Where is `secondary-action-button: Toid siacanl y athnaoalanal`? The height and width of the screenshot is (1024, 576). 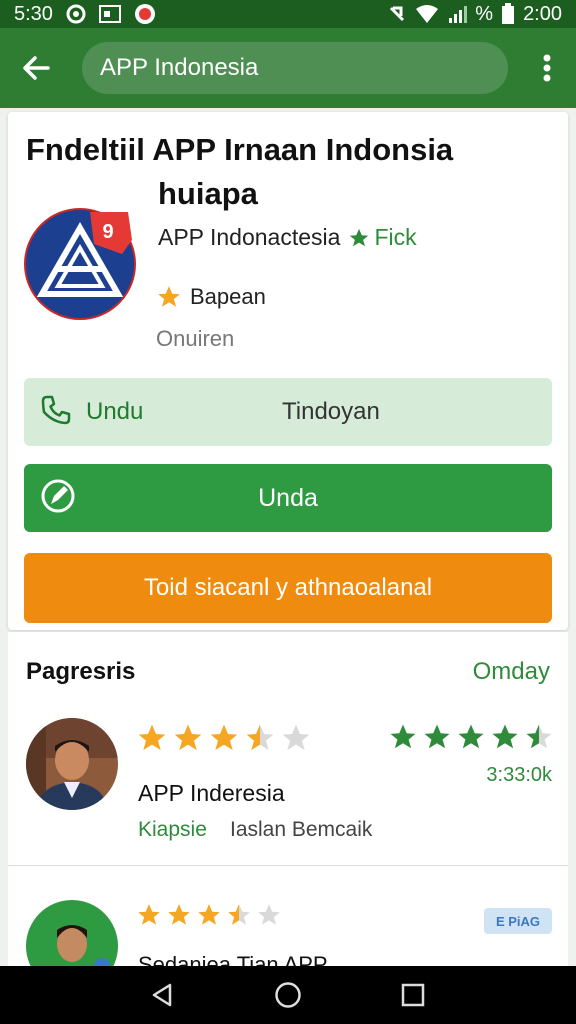 secondary-action-button: Toid siacanl y athnaoalanal is located at coordinates (288, 588).